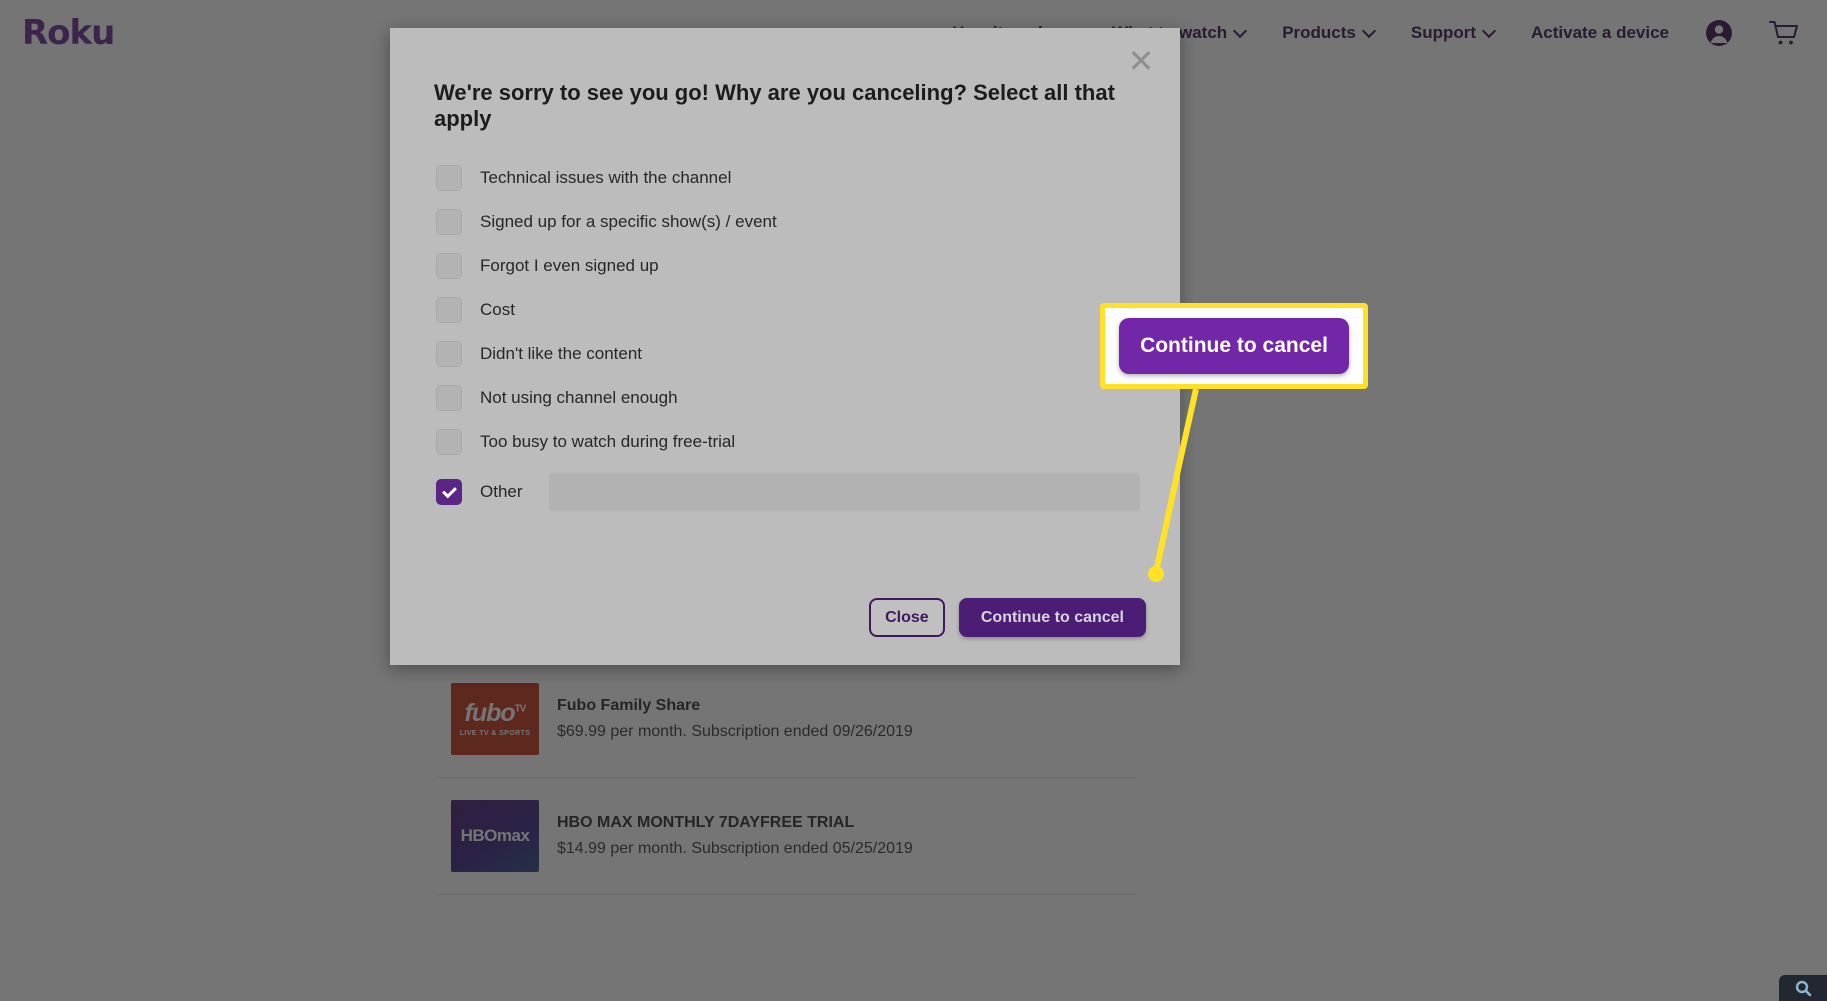 The height and width of the screenshot is (1001, 1827). Describe the element at coordinates (1141, 62) in the screenshot. I see `close-icon: ✕` at that location.